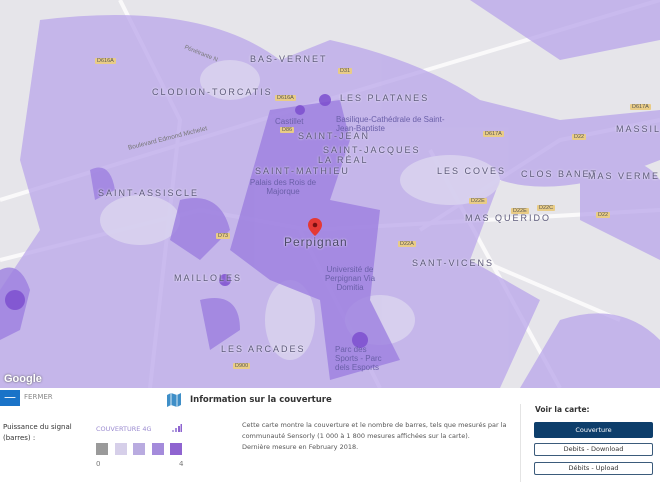 This screenshot has width=660, height=489. What do you see at coordinates (261, 400) in the screenshot?
I see `info-title: Information sur la couverture` at bounding box center [261, 400].